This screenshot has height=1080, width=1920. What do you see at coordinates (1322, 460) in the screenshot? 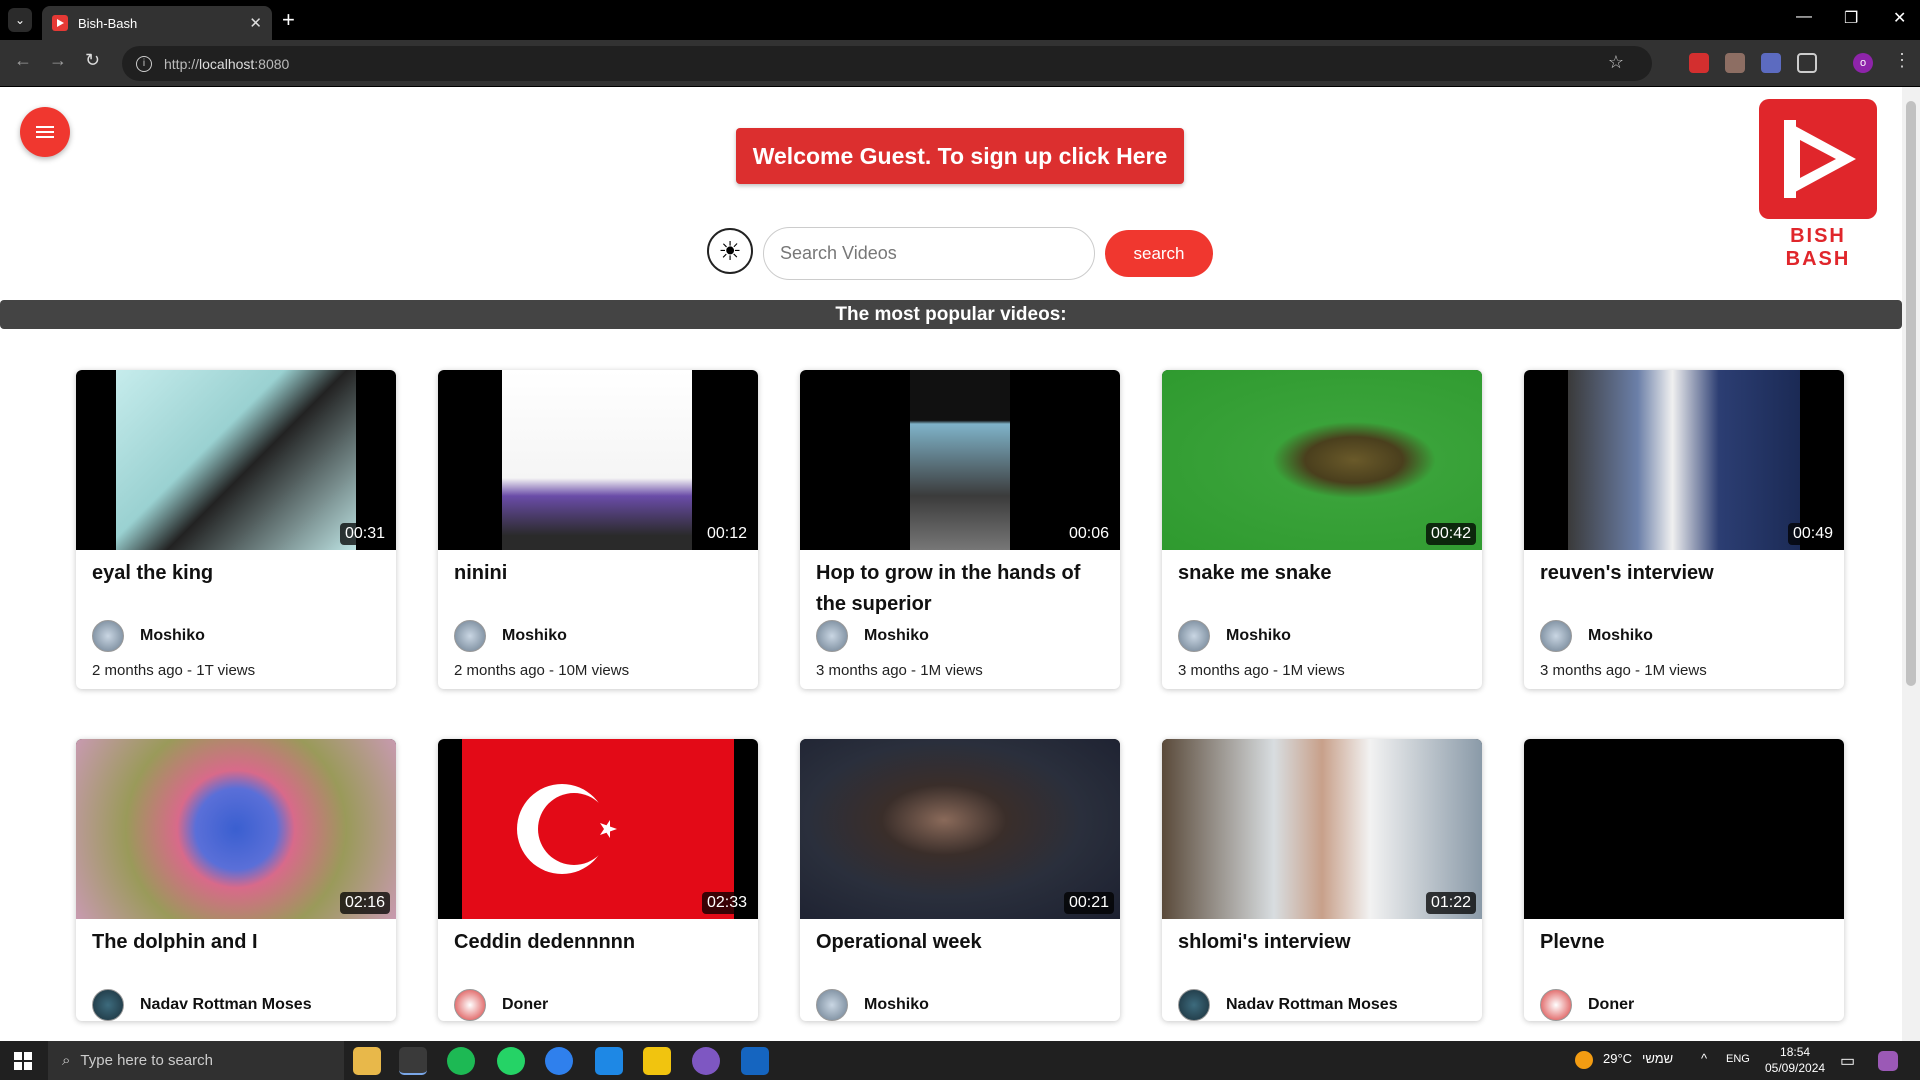
I see `video-thumbnail: 00:42` at bounding box center [1322, 460].